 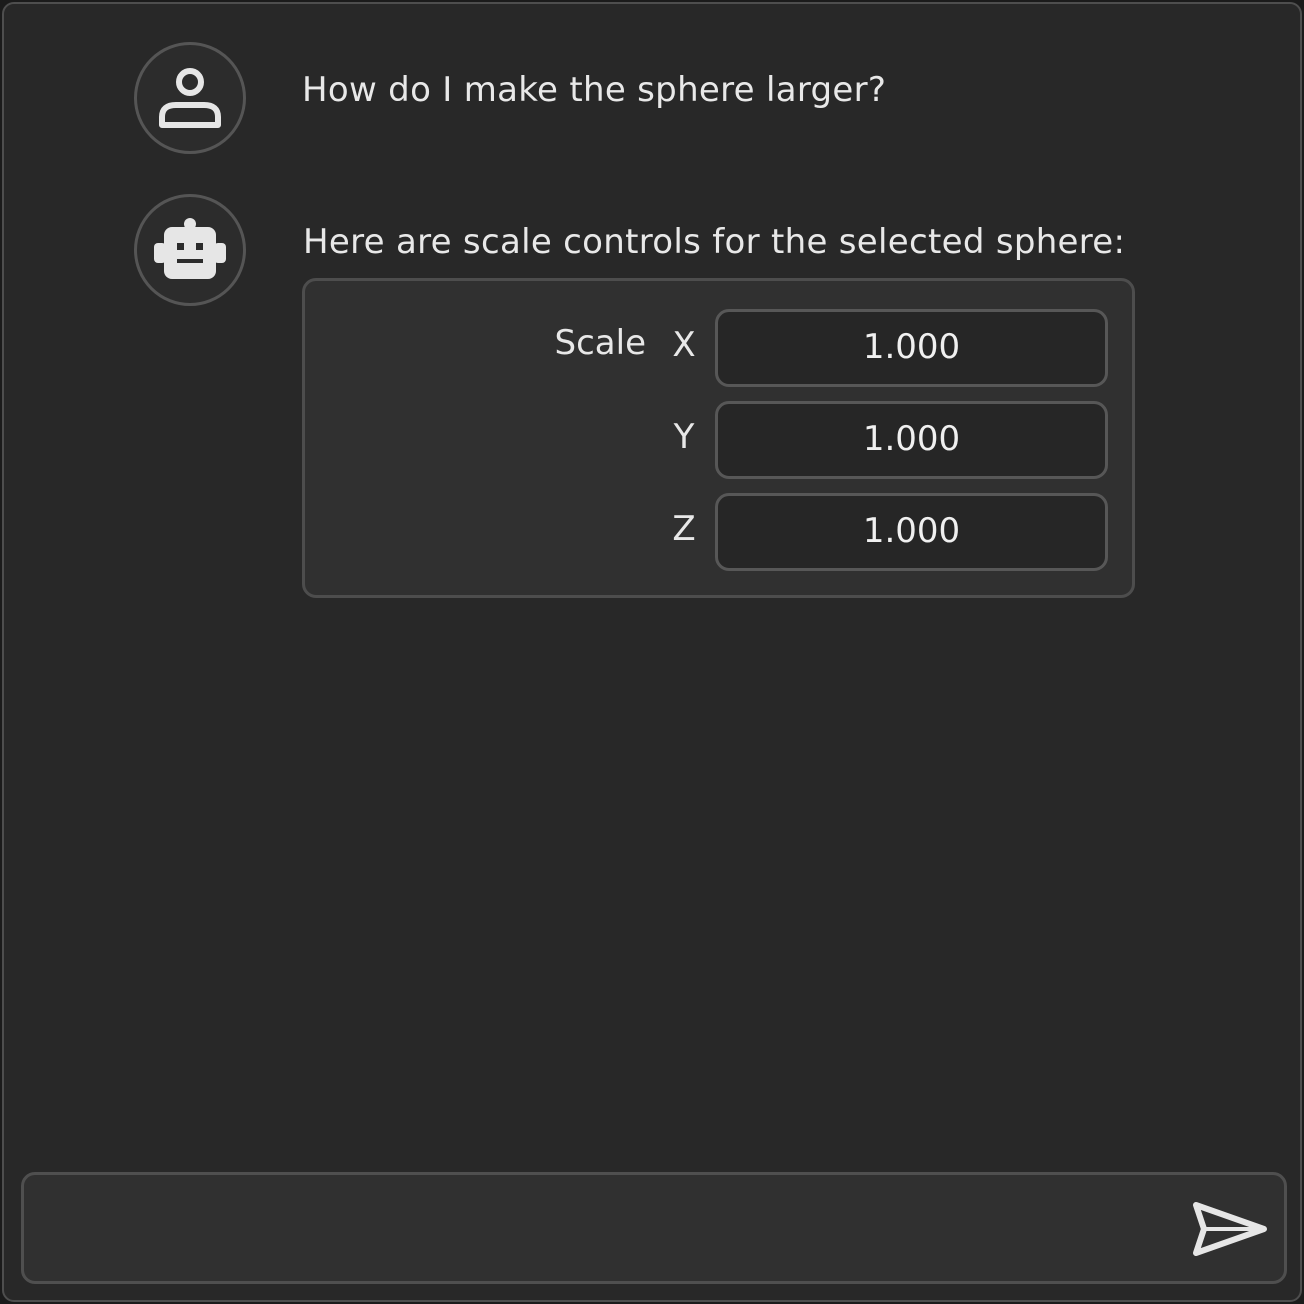 I want to click on user-icon, so click(x=190, y=98).